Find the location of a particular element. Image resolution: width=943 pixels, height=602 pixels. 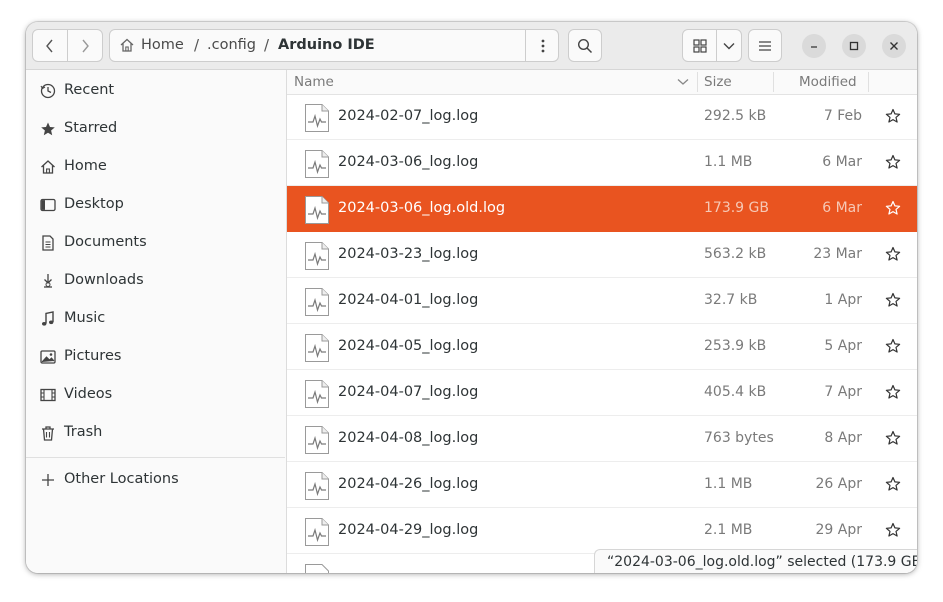

close-button is located at coordinates (894, 46).